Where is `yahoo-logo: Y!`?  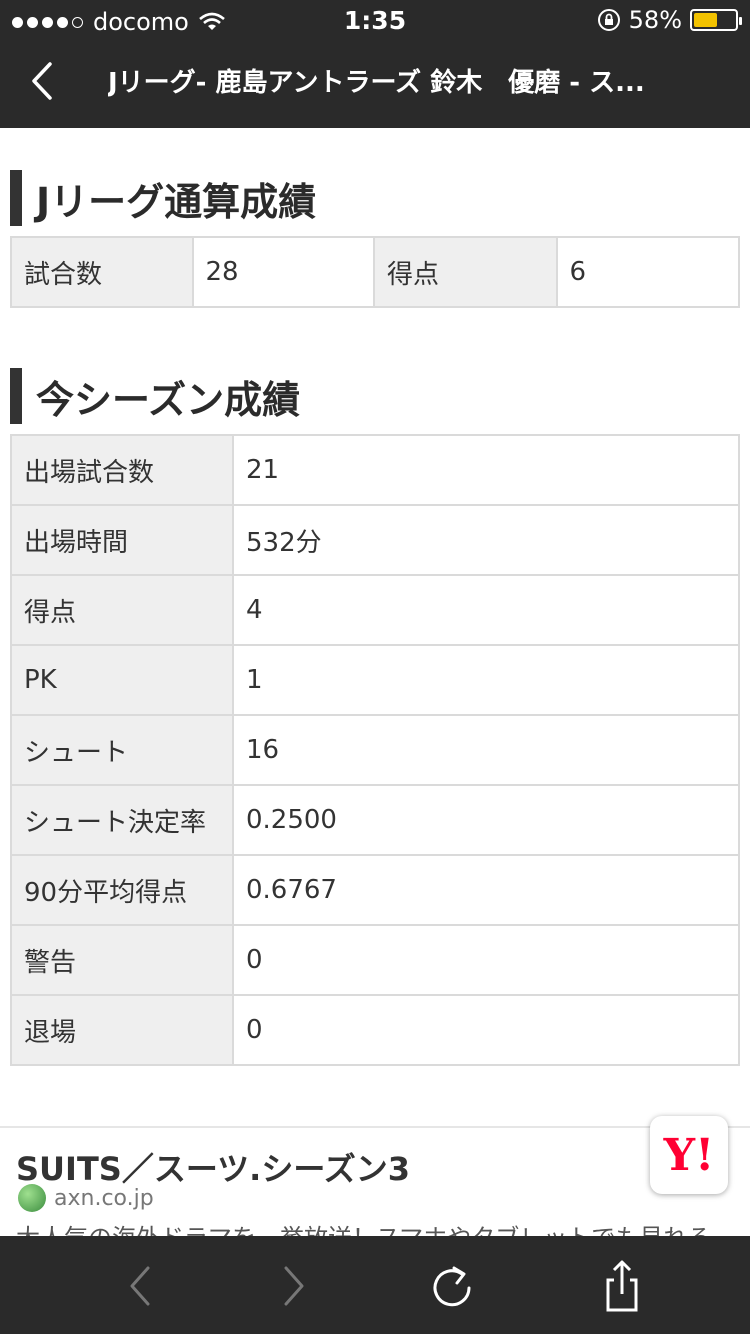 yahoo-logo: Y! is located at coordinates (689, 1155).